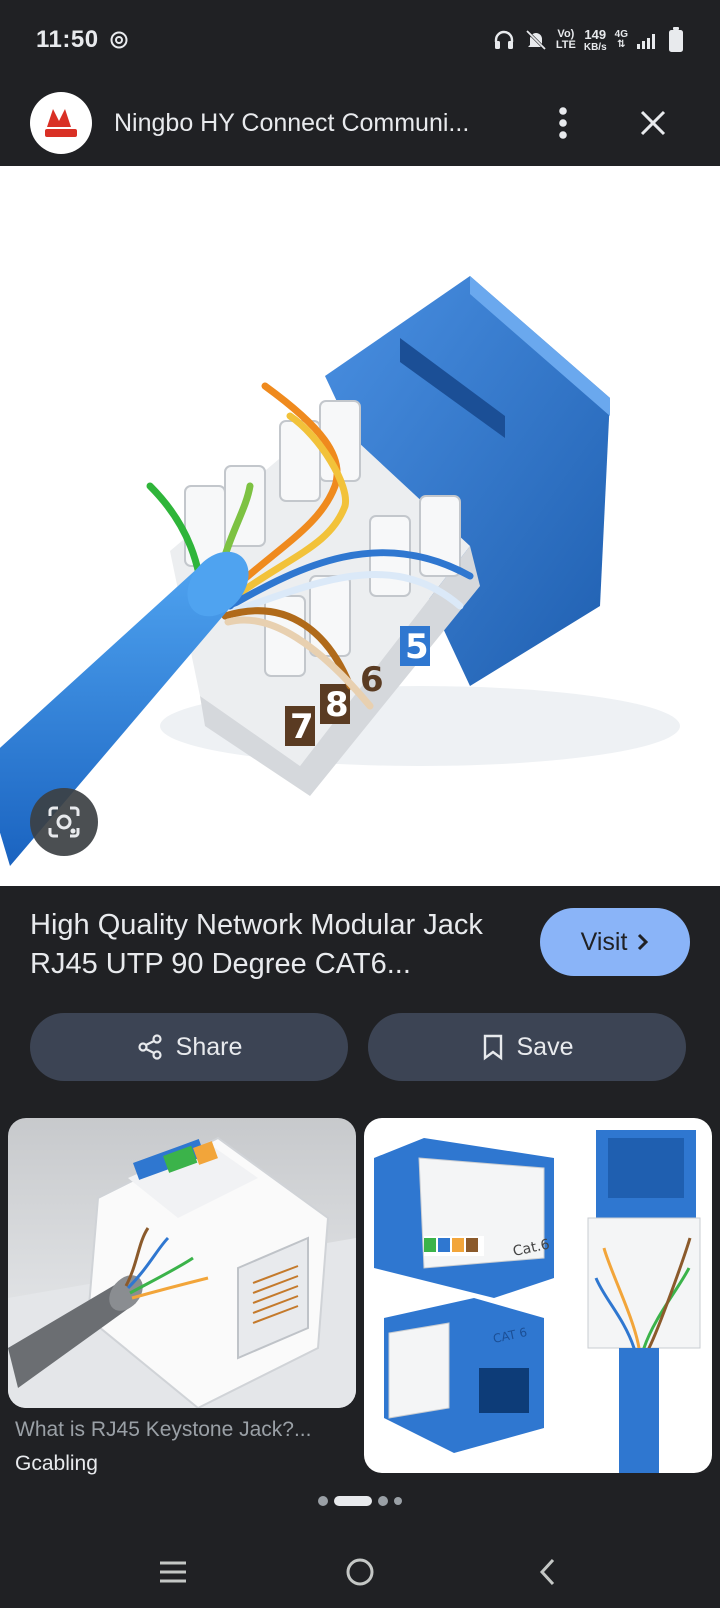  Describe the element at coordinates (56, 1464) in the screenshot. I see `related-source: Gcabling` at that location.